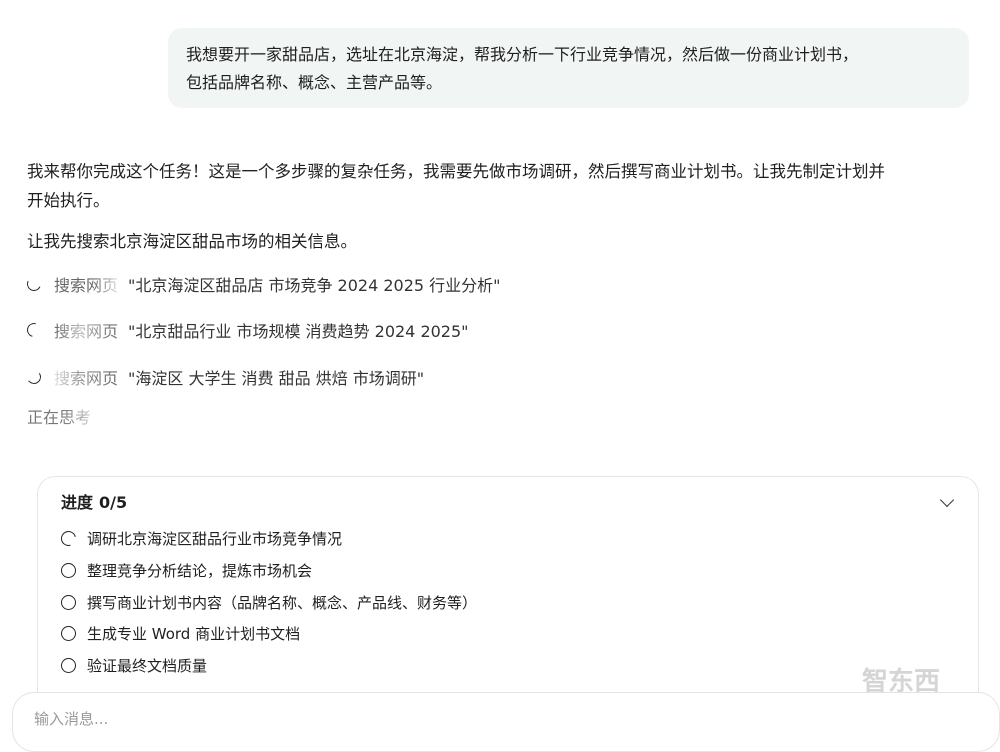 Image resolution: width=1000 pixels, height=752 pixels. I want to click on search-step-query: "海淀区 大学生 消费 甜品 烘焙 市场调研", so click(276, 378).